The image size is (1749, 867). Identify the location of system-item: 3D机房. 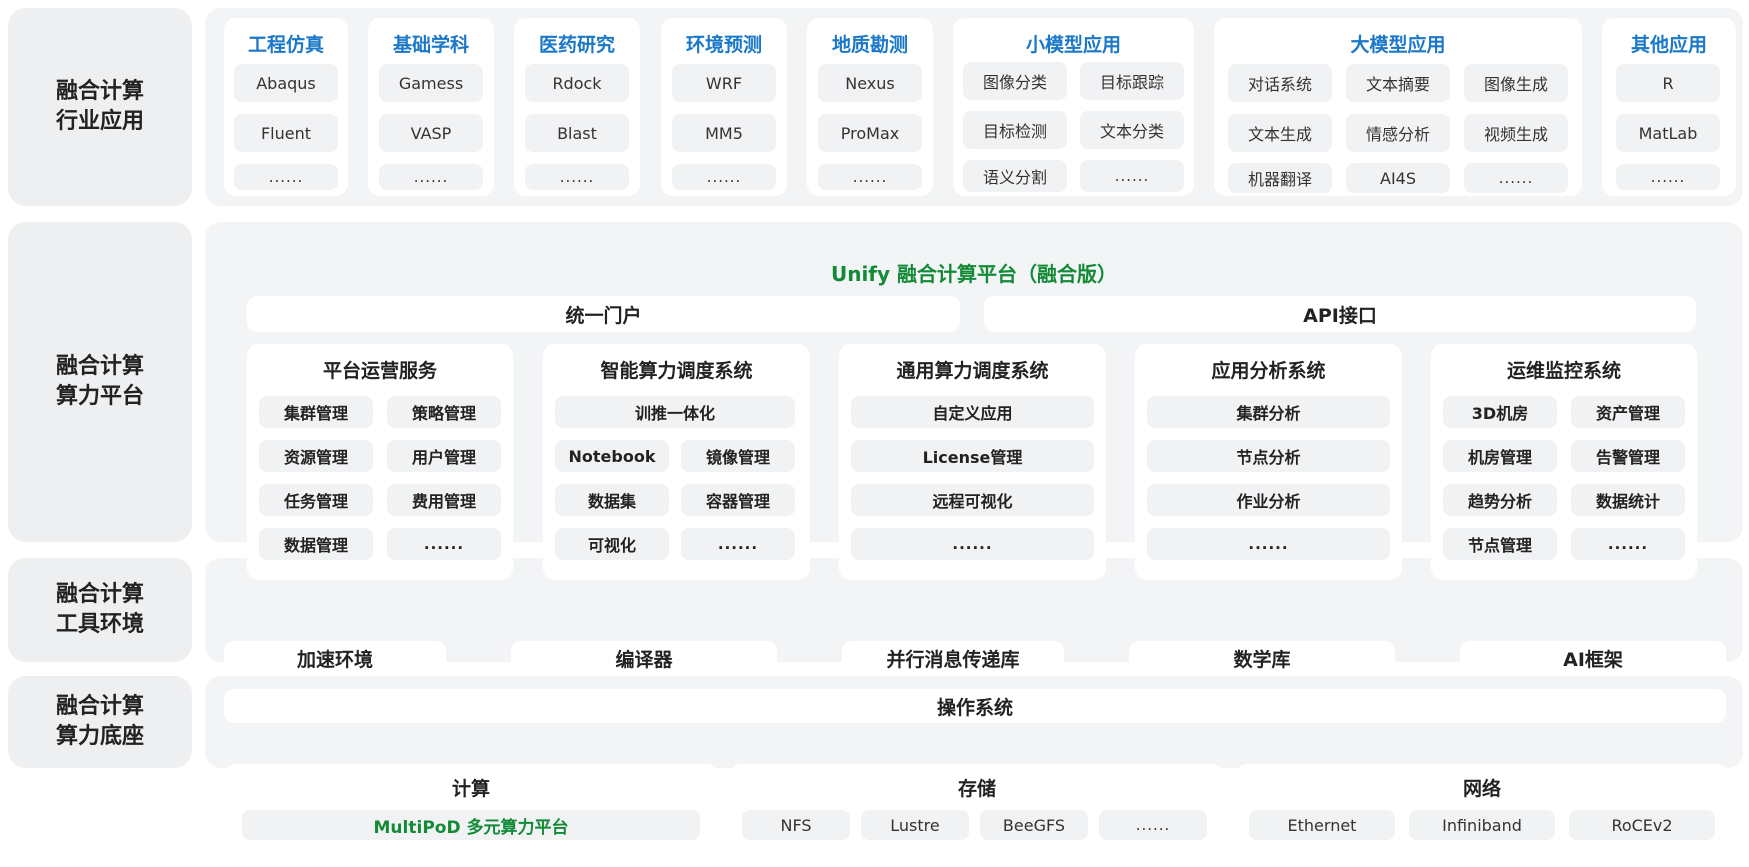
(1500, 412).